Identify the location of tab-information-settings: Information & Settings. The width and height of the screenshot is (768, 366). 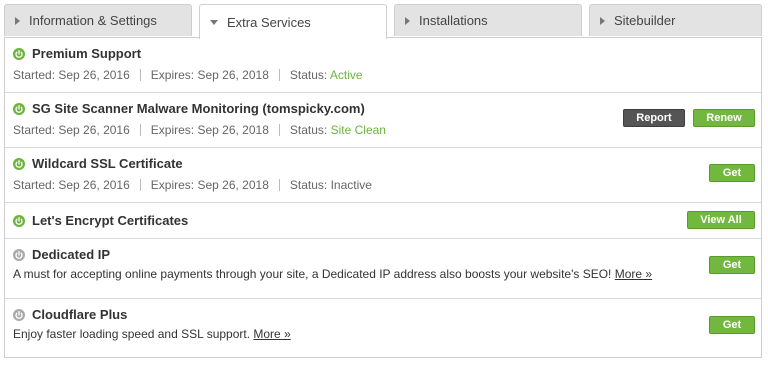
(98, 20).